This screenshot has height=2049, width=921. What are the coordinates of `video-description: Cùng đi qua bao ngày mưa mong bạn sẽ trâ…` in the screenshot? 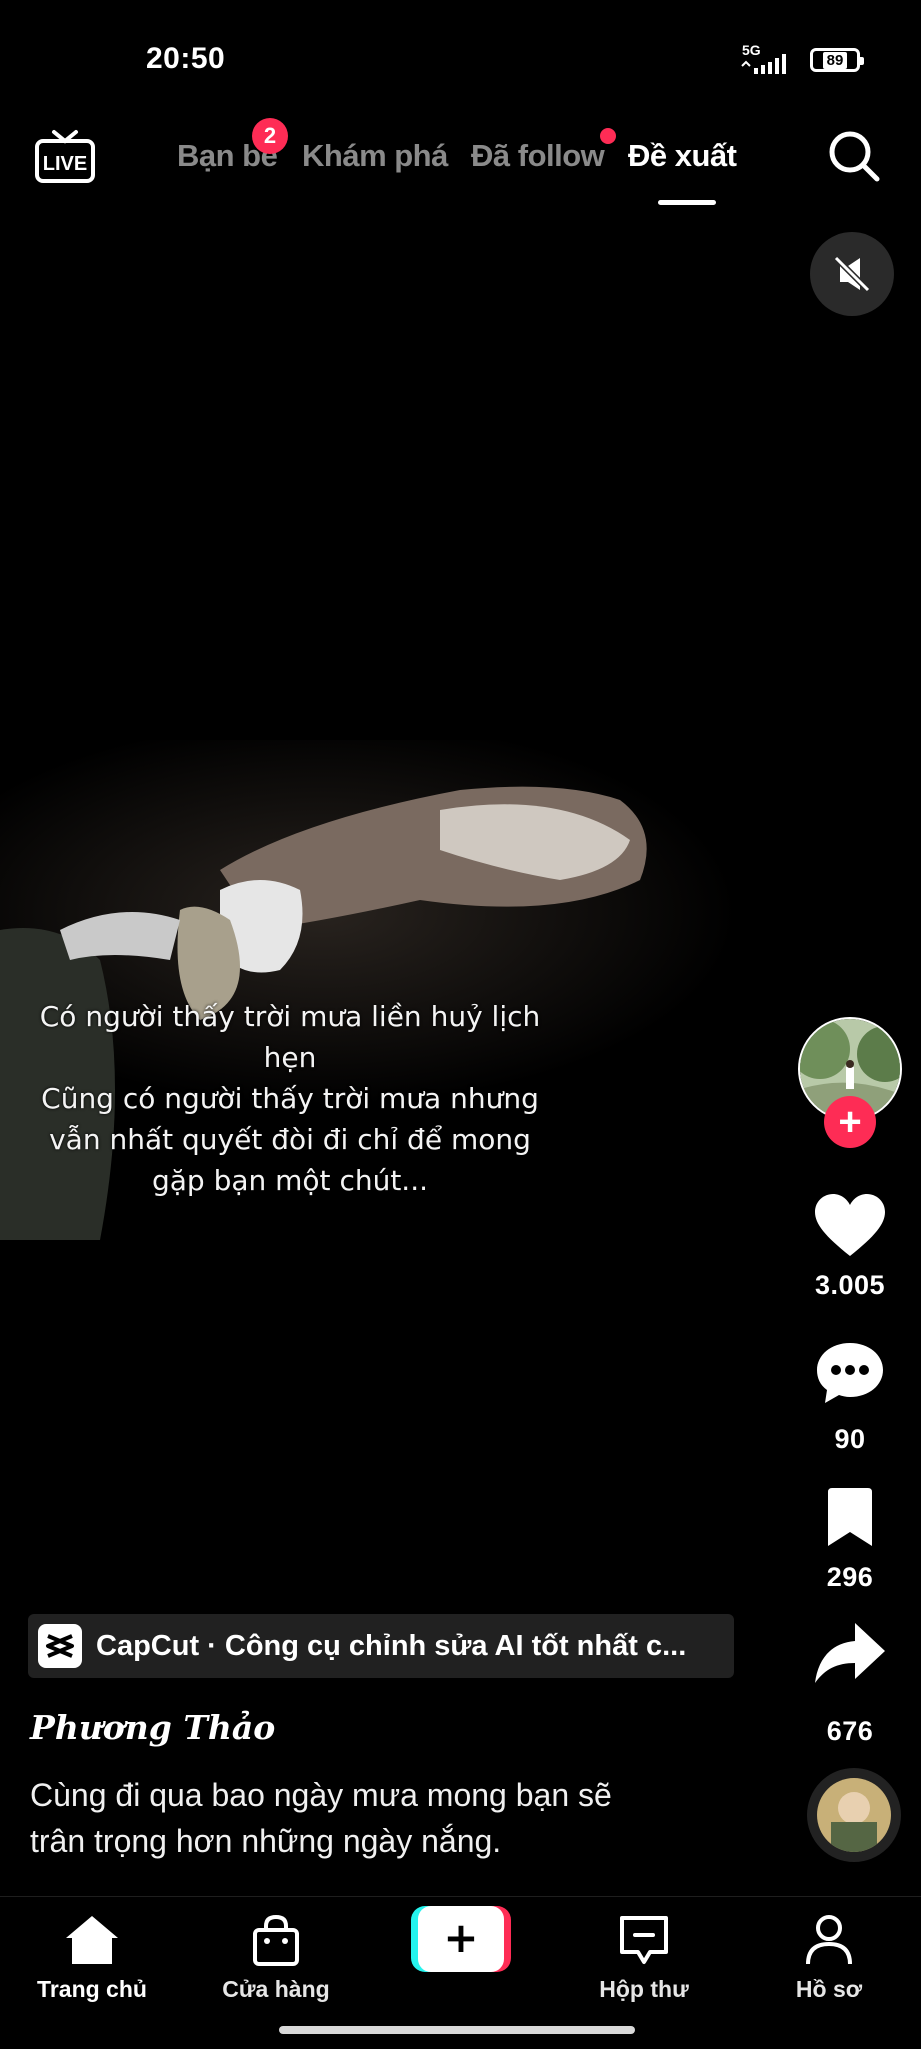 It's located at (390, 1818).